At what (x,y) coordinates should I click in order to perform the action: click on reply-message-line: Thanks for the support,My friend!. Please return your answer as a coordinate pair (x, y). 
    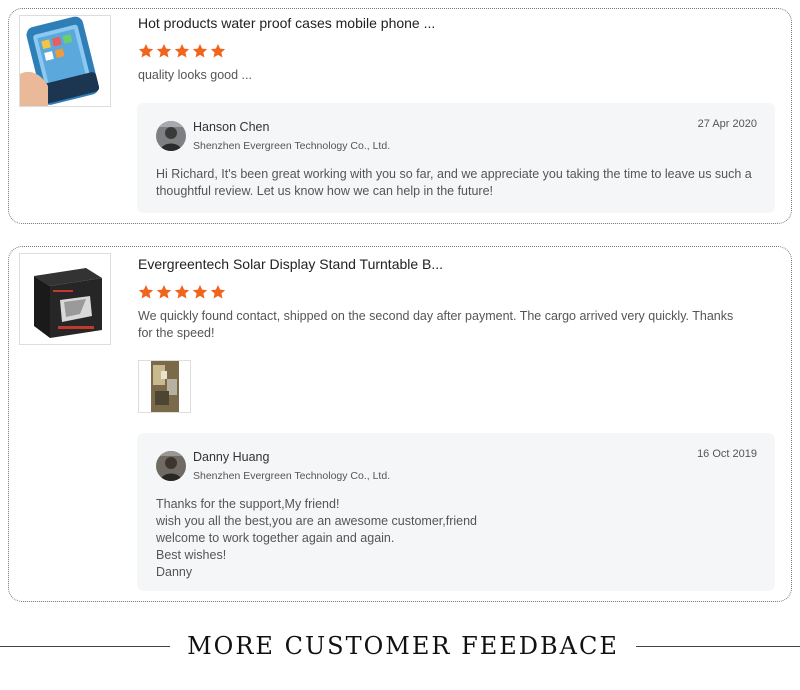
    Looking at the image, I should click on (248, 504).